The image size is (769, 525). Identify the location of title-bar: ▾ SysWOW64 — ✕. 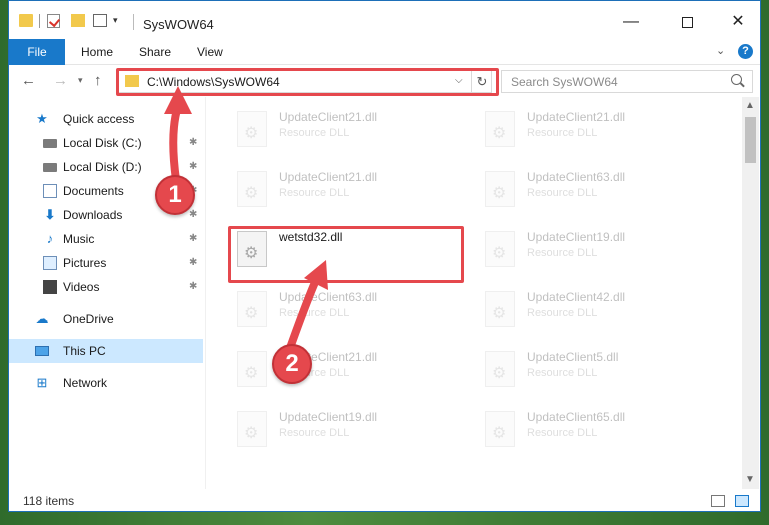
(384, 20).